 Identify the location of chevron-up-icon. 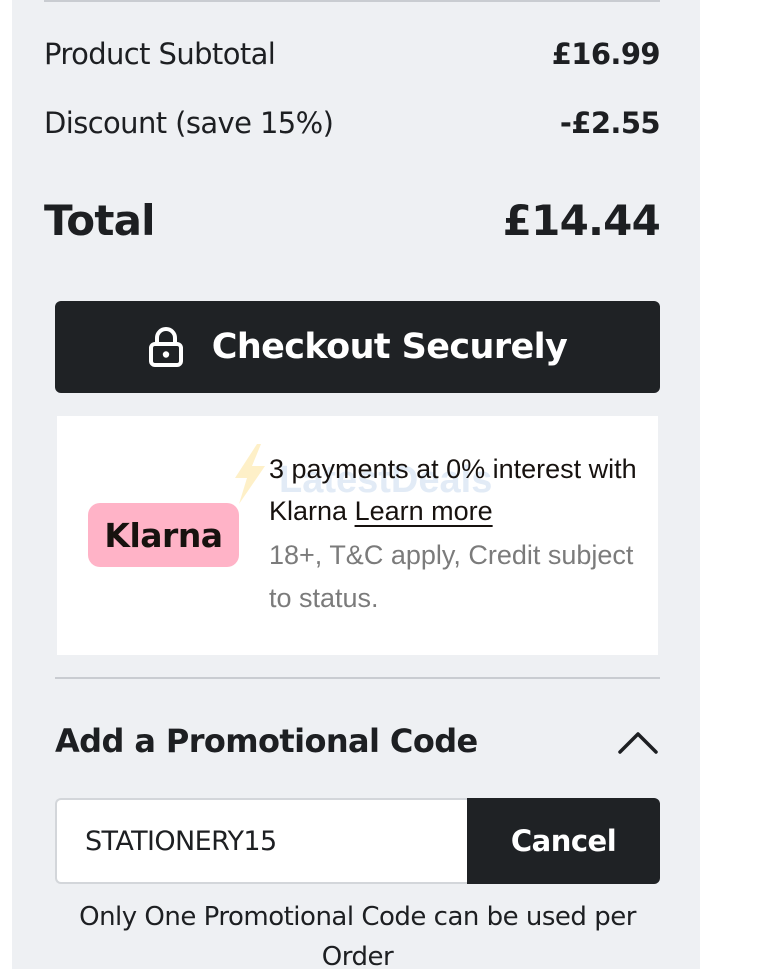
(638, 743).